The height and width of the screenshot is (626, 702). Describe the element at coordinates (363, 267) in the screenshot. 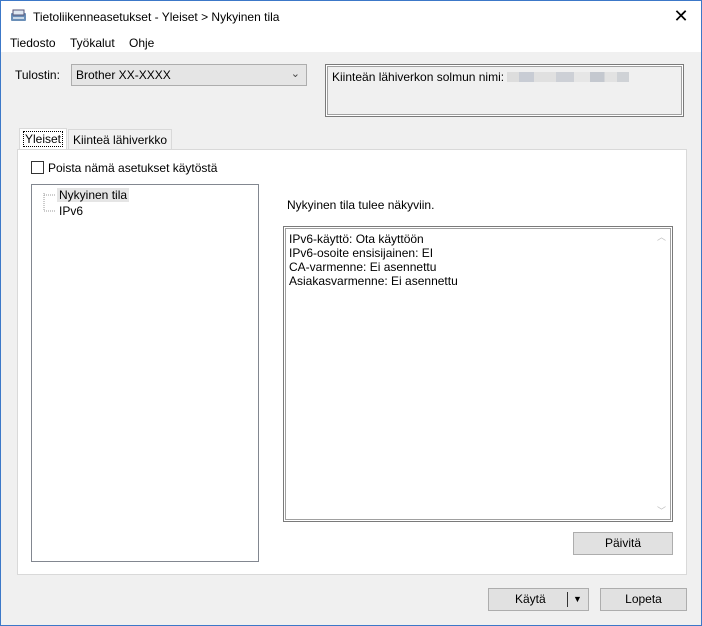

I see `status-line: CA-varmenne: Ei asennettu` at that location.